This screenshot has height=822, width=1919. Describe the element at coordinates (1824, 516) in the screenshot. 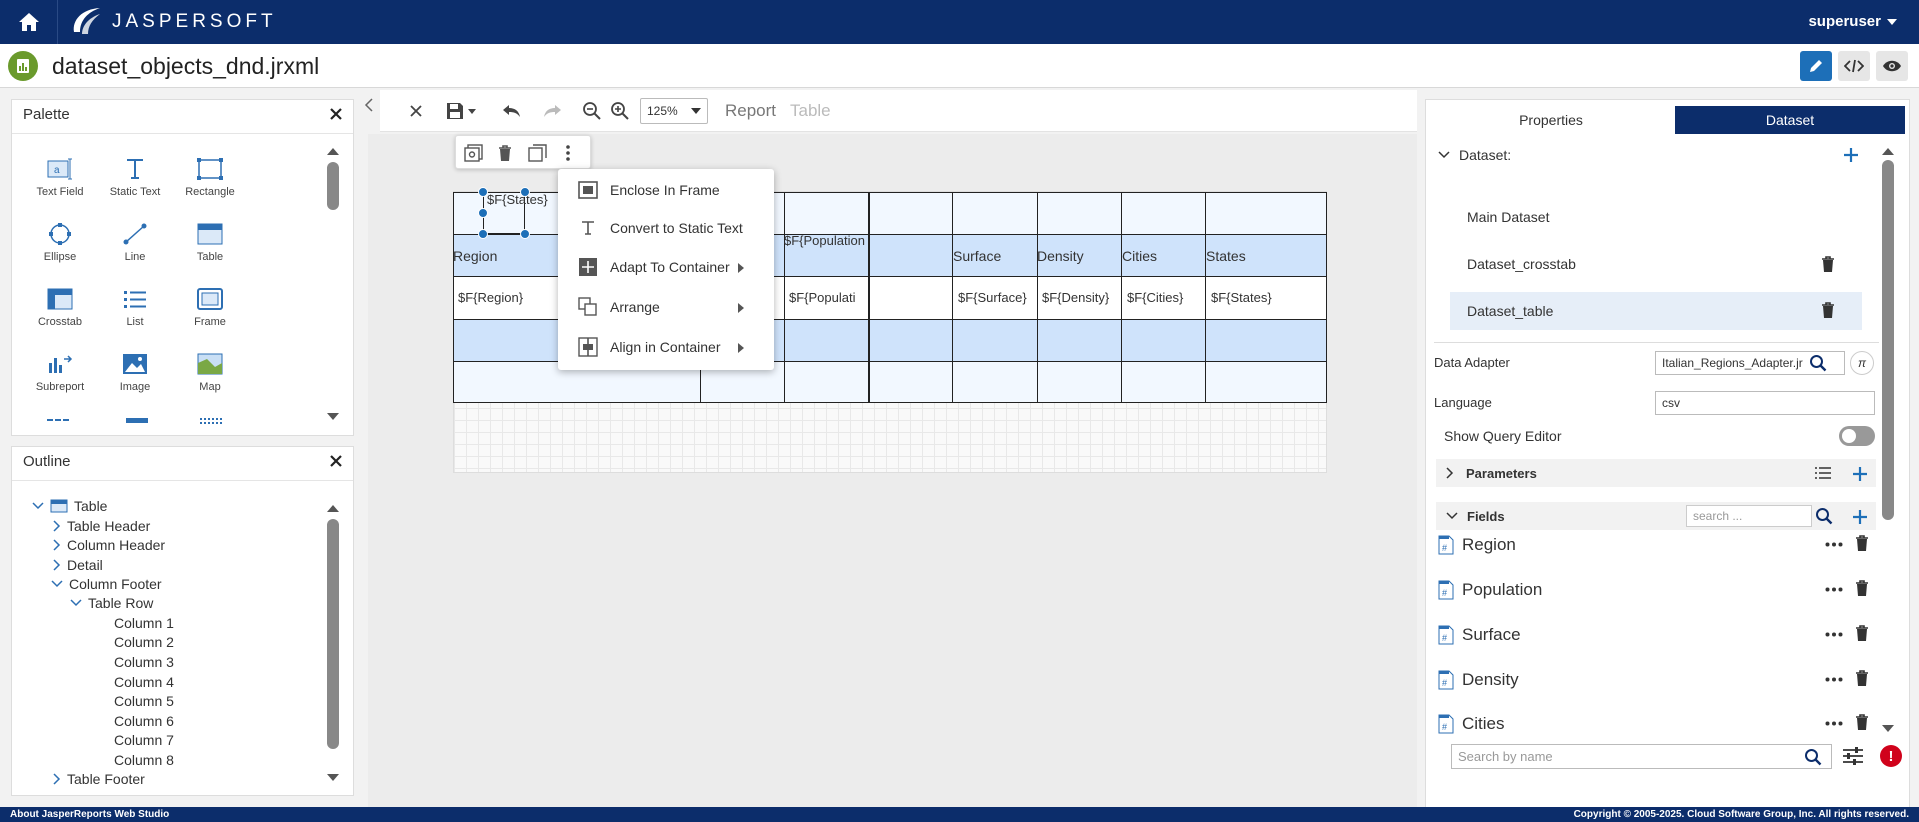

I see `fields-search-button` at that location.